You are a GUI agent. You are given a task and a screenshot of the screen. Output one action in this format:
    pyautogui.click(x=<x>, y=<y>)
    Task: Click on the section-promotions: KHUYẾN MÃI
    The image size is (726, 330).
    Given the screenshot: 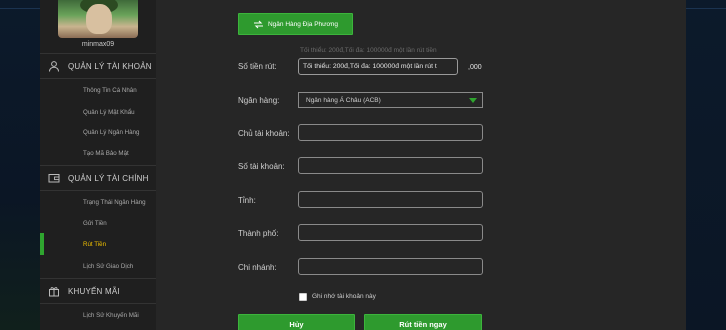 What is the action you would take?
    pyautogui.click(x=98, y=291)
    